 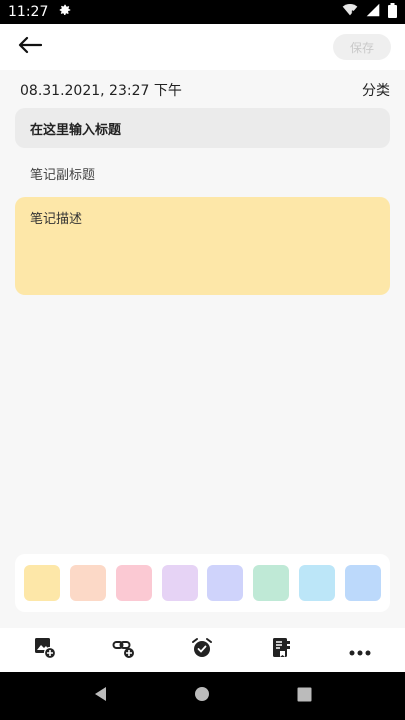 I want to click on bottom-toolbar, so click(x=202, y=650).